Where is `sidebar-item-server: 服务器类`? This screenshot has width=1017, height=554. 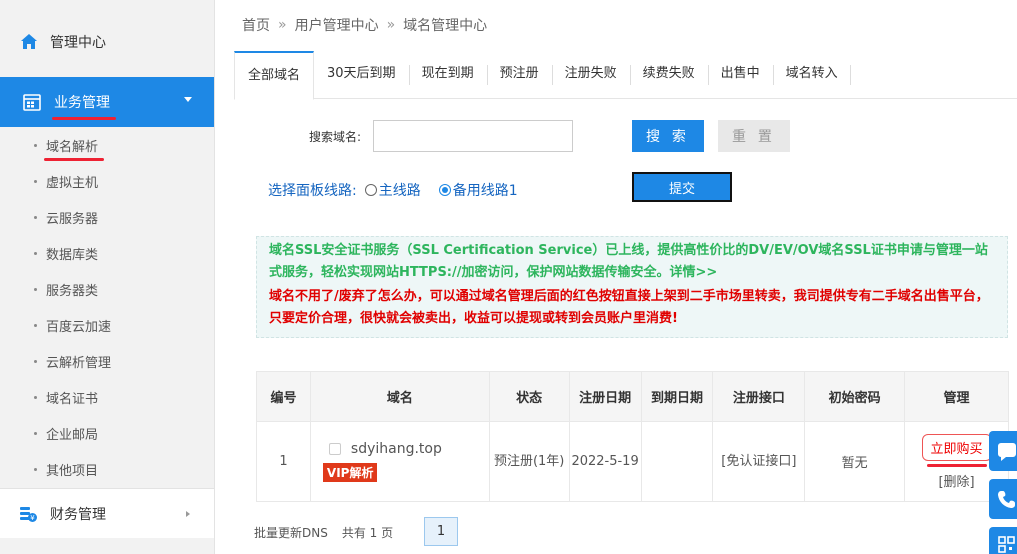 sidebar-item-server: 服务器类 is located at coordinates (107, 289).